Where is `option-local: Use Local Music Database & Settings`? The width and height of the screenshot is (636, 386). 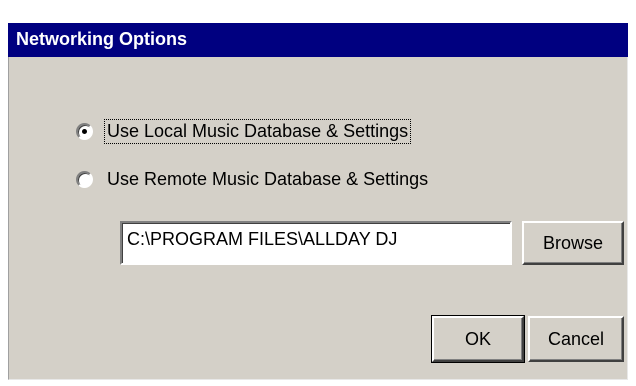
option-local: Use Local Music Database & Settings is located at coordinates (244, 131).